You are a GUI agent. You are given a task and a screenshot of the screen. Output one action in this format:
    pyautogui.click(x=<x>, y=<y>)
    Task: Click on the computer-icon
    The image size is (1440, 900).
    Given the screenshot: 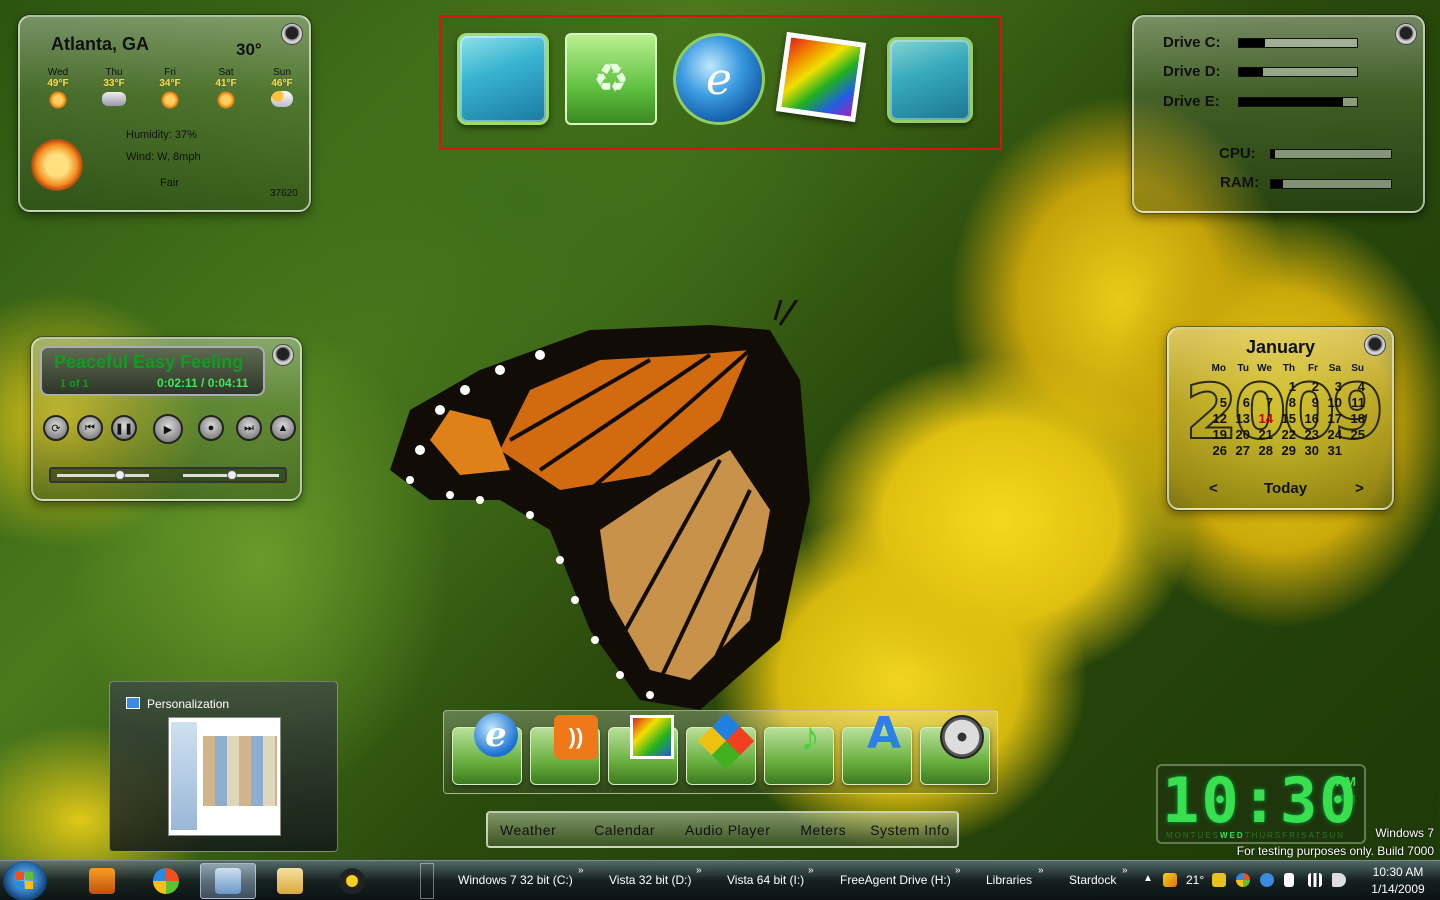 What is the action you would take?
    pyautogui.click(x=503, y=79)
    